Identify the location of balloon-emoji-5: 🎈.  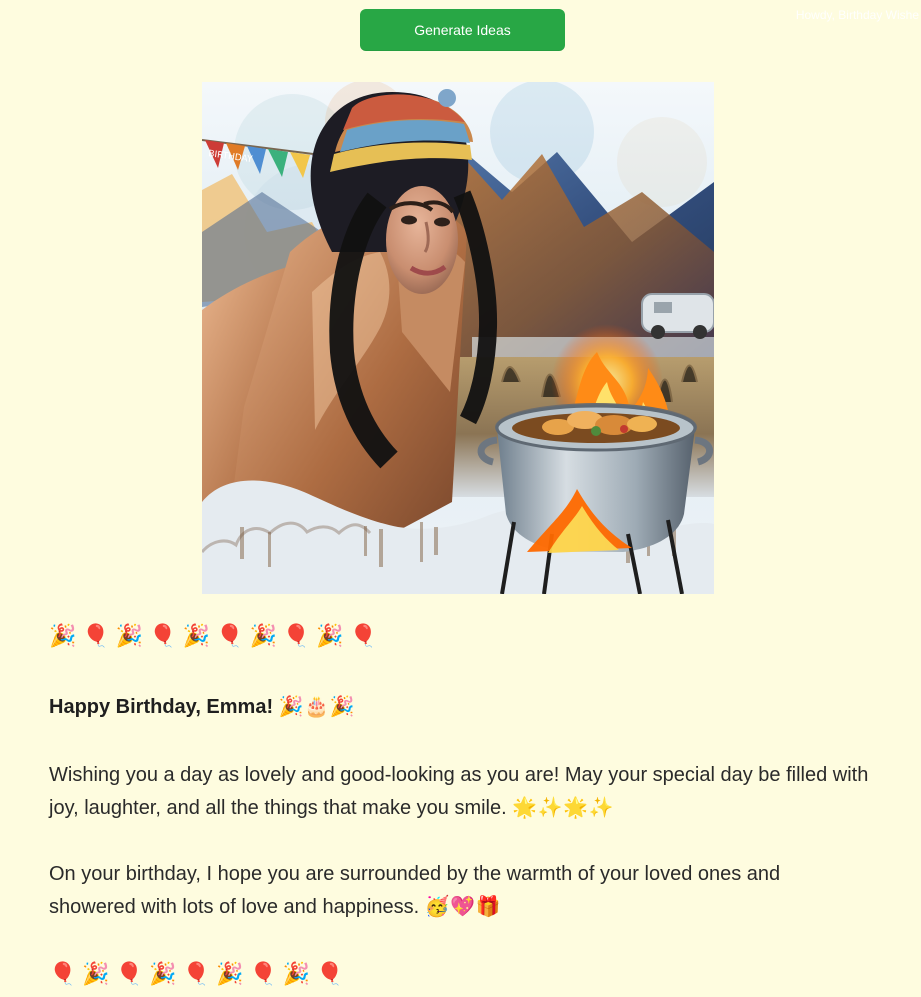
(363, 636).